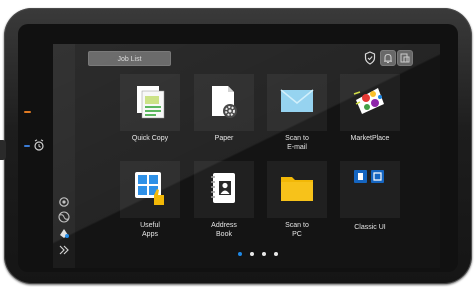 Image resolution: width=476 pixels, height=287 pixels. Describe the element at coordinates (3, 150) in the screenshot. I see `bezel-side-tab` at that location.